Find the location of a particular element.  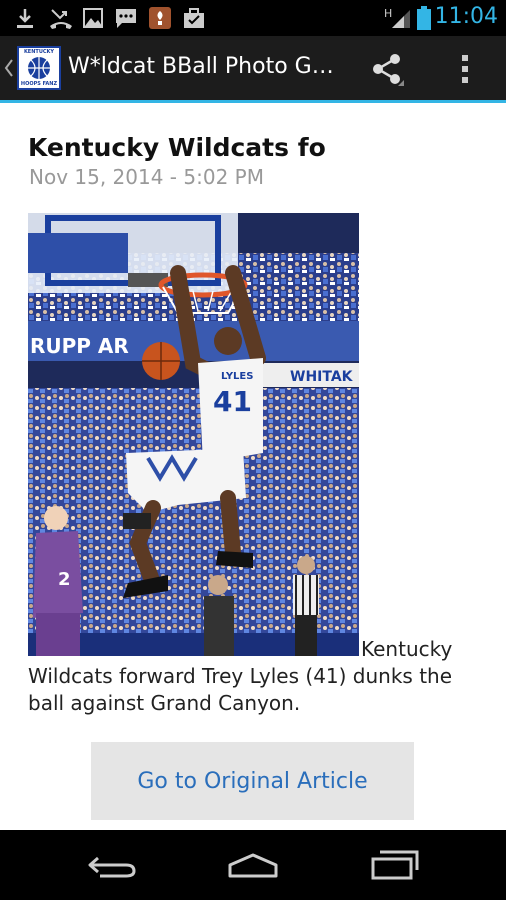

briefcase-icon is located at coordinates (194, 18).